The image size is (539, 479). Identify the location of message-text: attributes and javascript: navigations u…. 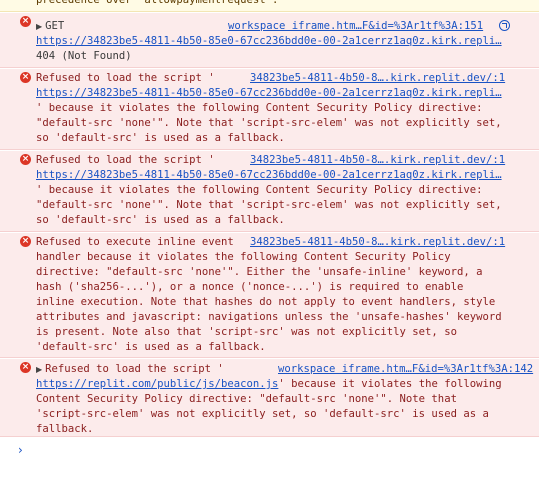
(269, 317).